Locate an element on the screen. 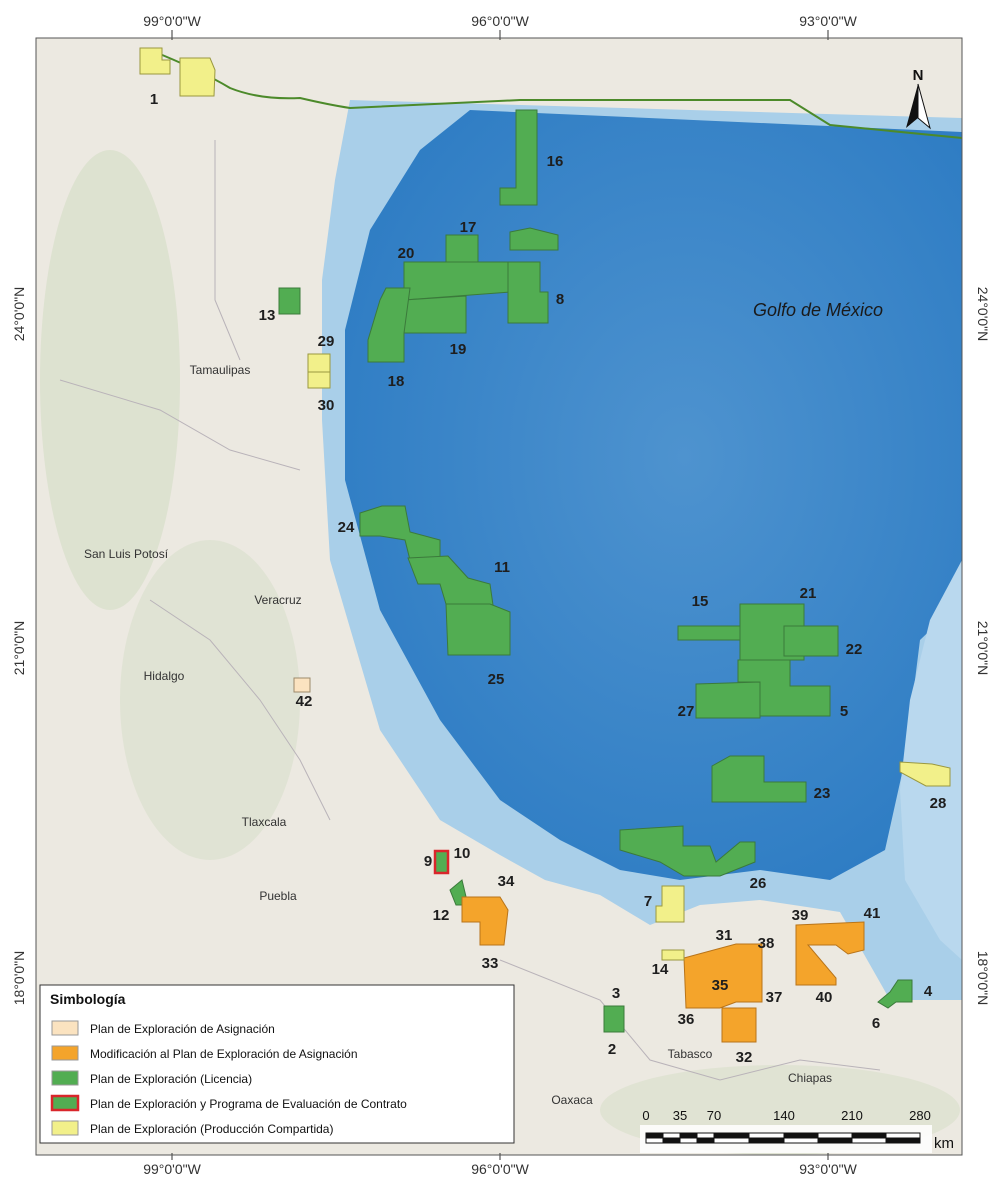 The width and height of the screenshot is (994, 1186). label-28: 28 is located at coordinates (938, 803).